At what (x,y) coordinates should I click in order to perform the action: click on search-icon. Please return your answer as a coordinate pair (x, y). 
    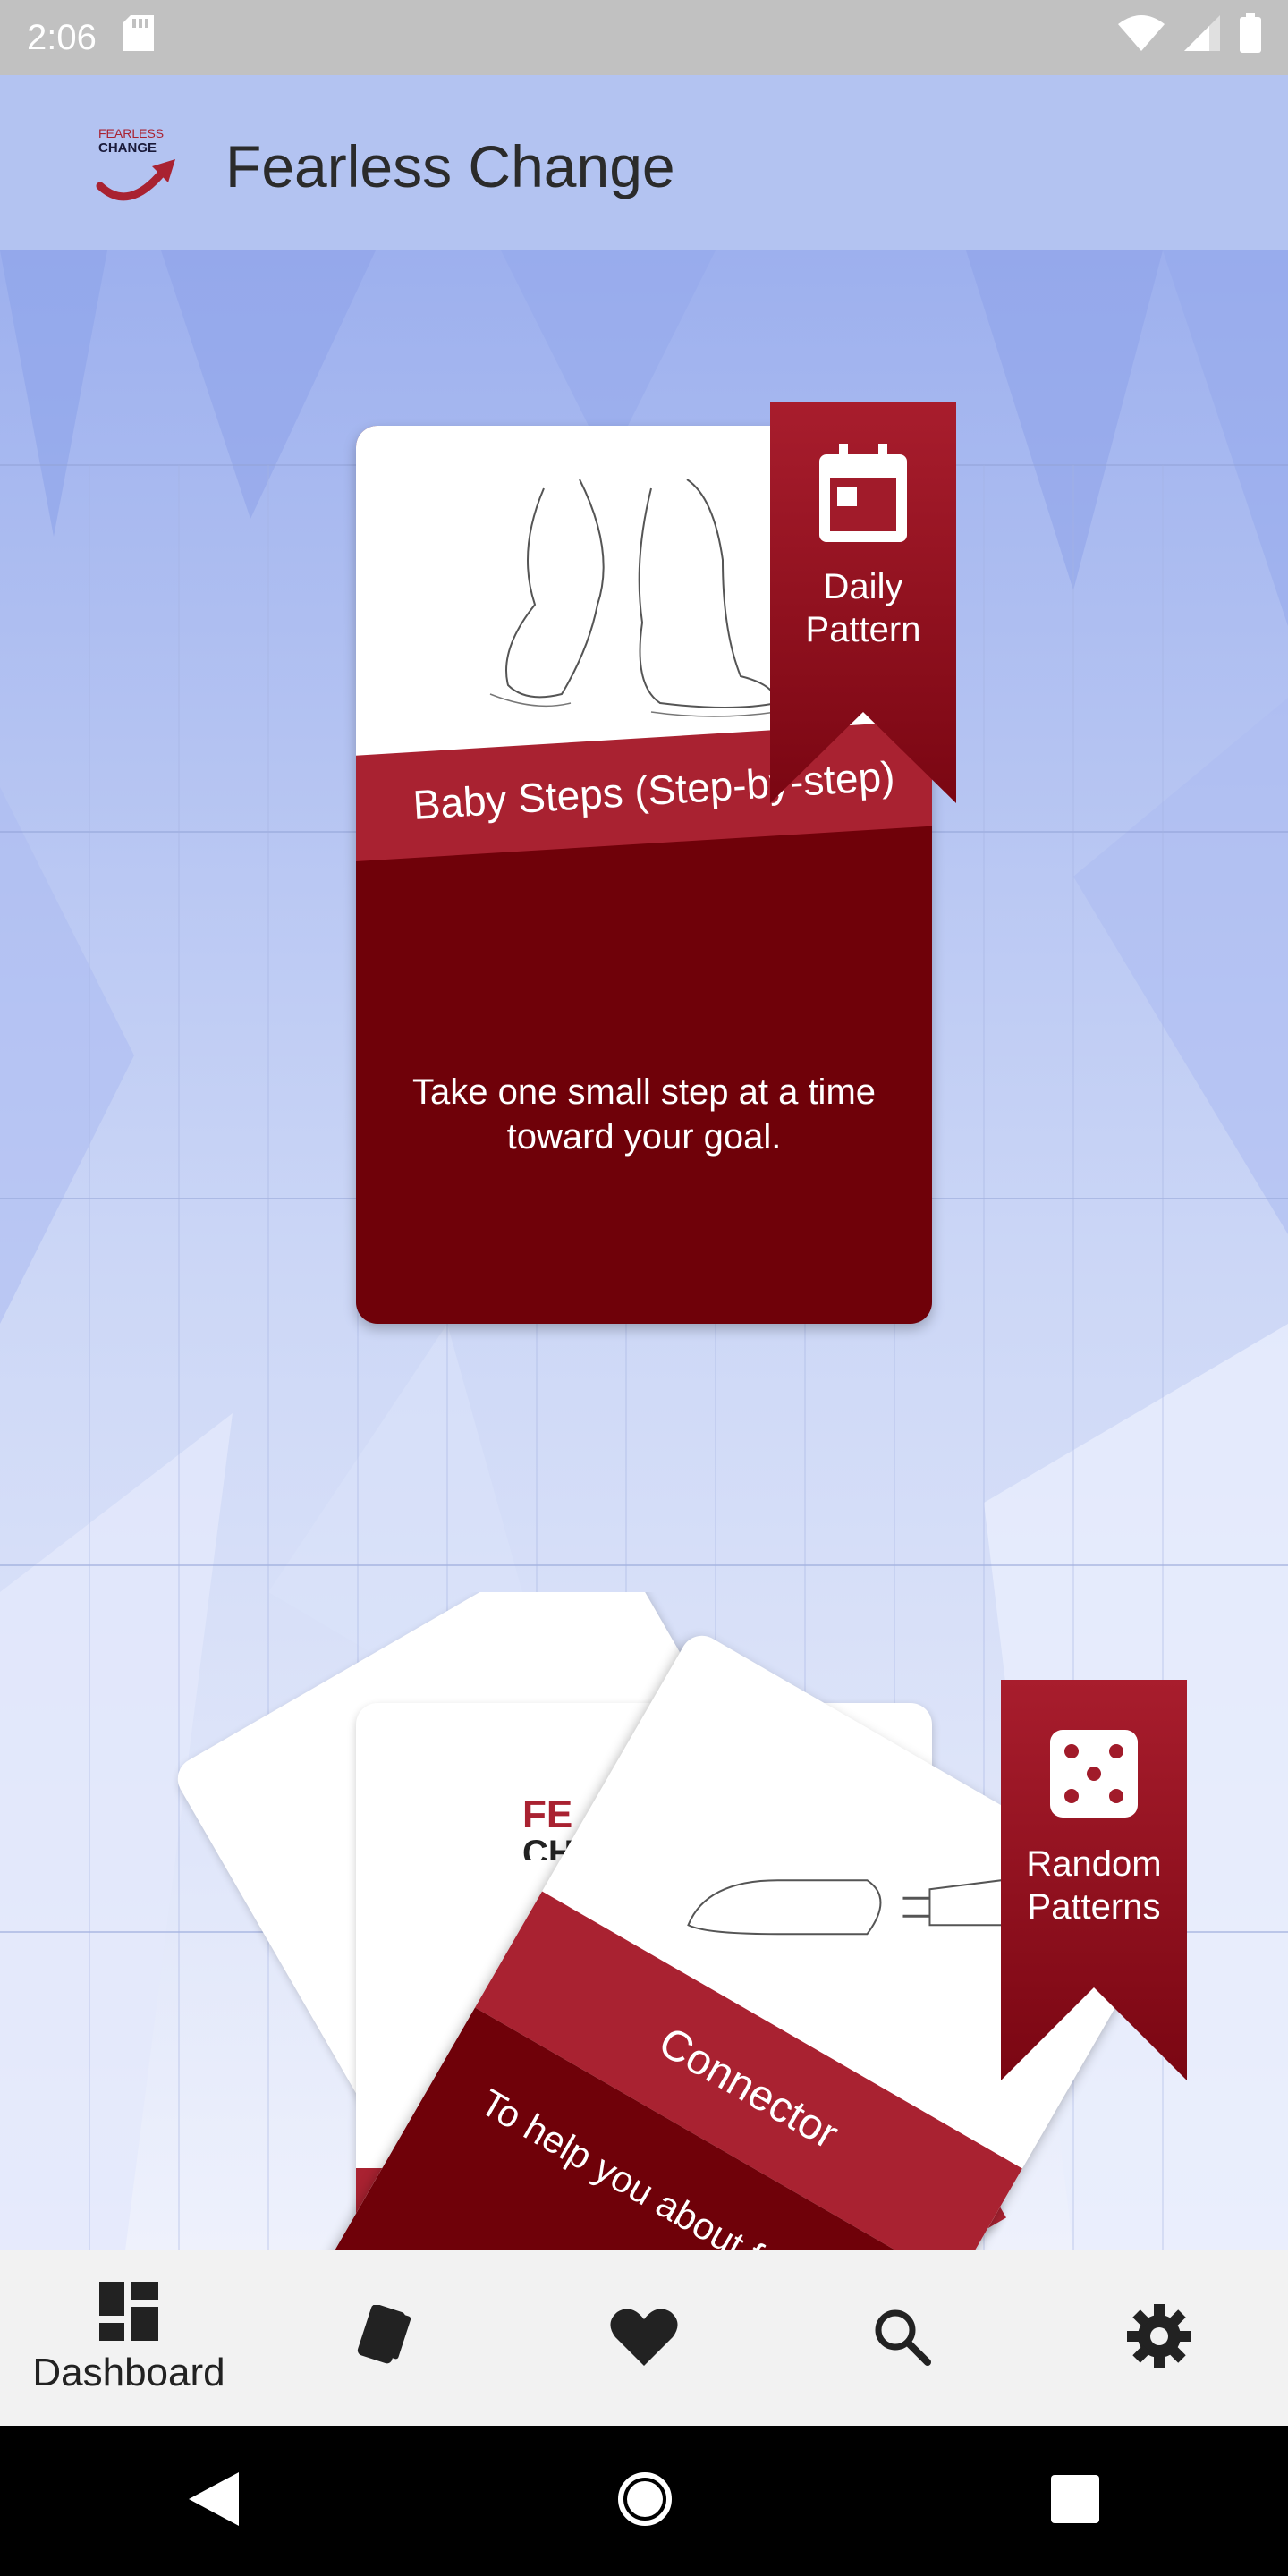
    Looking at the image, I should click on (901, 2338).